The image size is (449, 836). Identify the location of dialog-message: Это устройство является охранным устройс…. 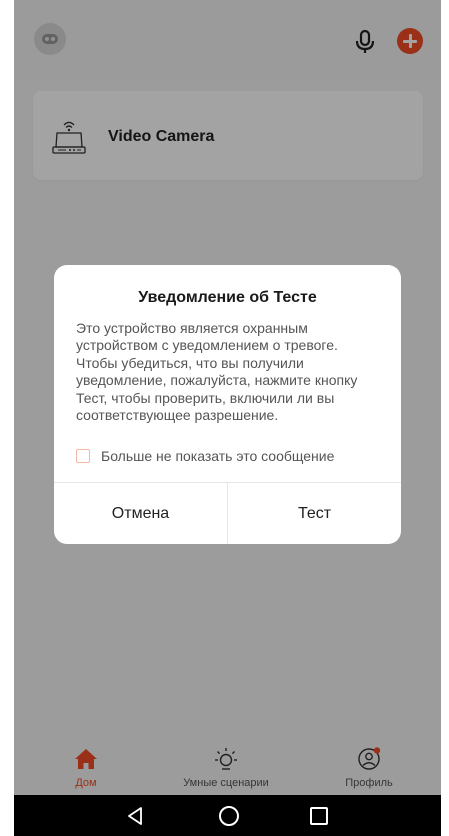
(217, 372).